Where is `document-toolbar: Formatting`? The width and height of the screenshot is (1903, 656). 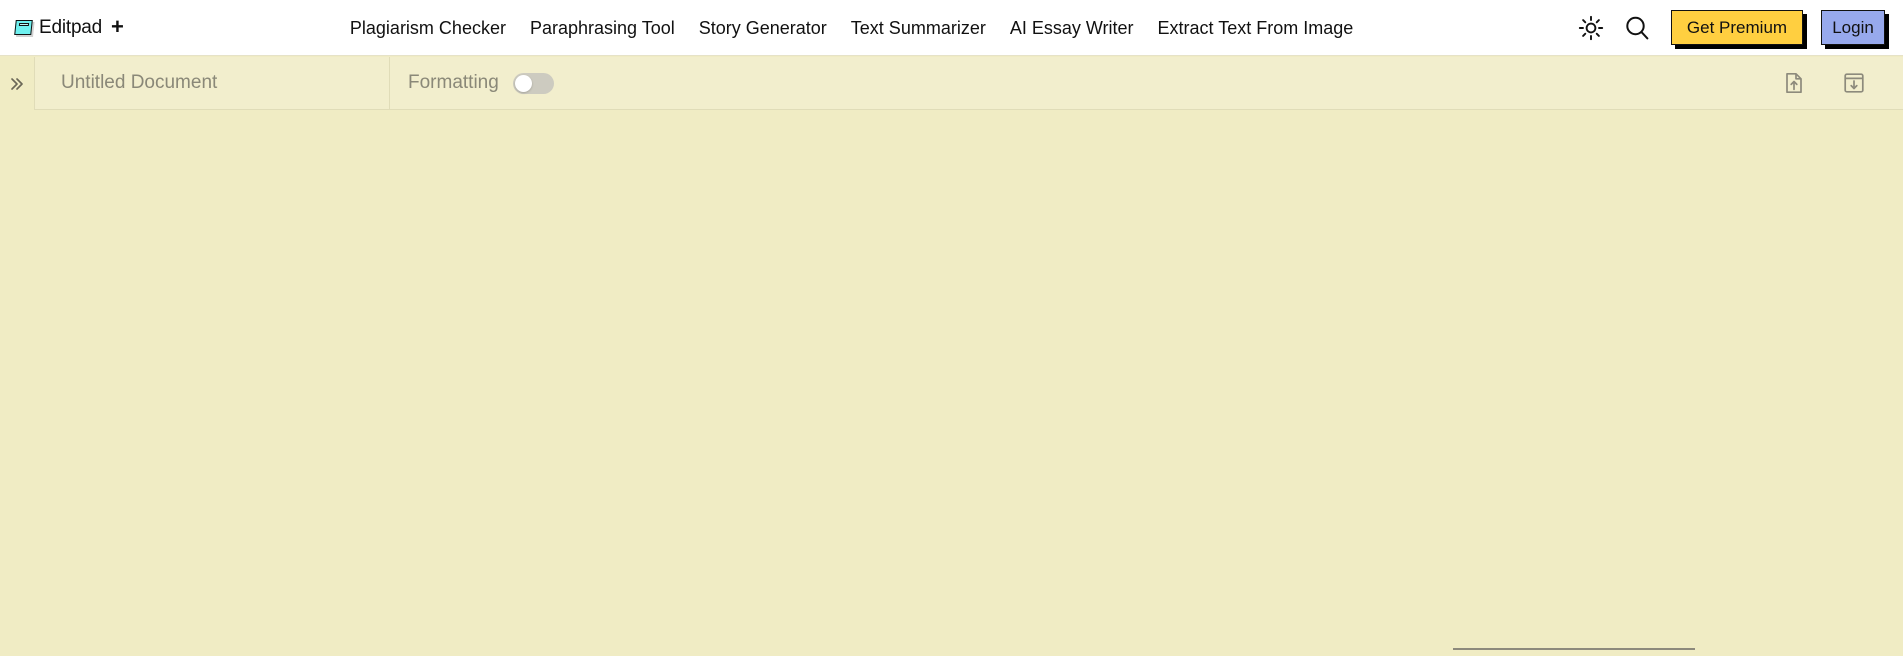 document-toolbar: Formatting is located at coordinates (951, 83).